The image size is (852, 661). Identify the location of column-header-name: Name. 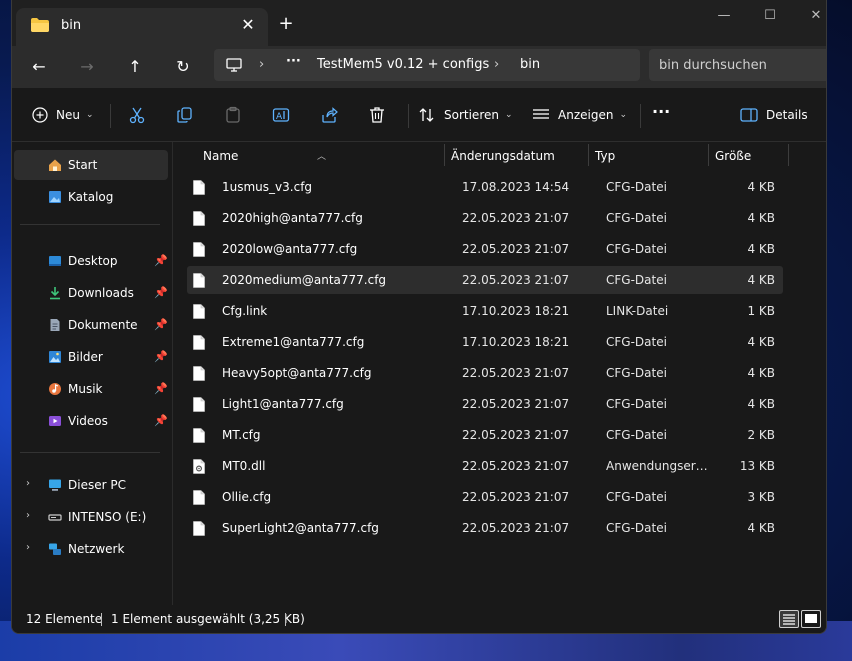
(220, 156).